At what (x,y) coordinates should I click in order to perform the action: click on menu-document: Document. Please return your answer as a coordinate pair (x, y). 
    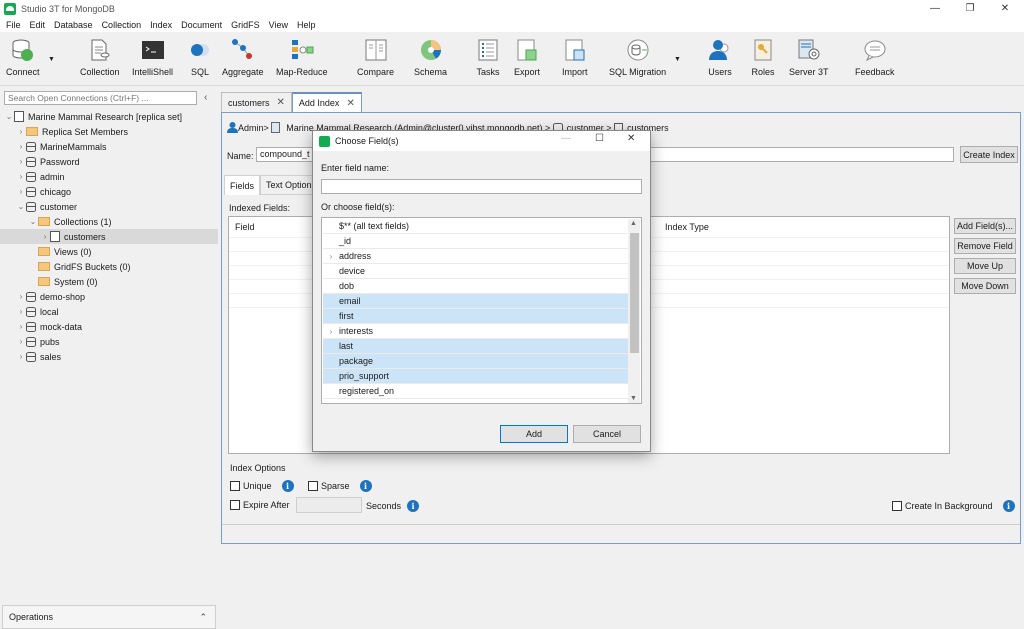
    Looking at the image, I should click on (201, 25).